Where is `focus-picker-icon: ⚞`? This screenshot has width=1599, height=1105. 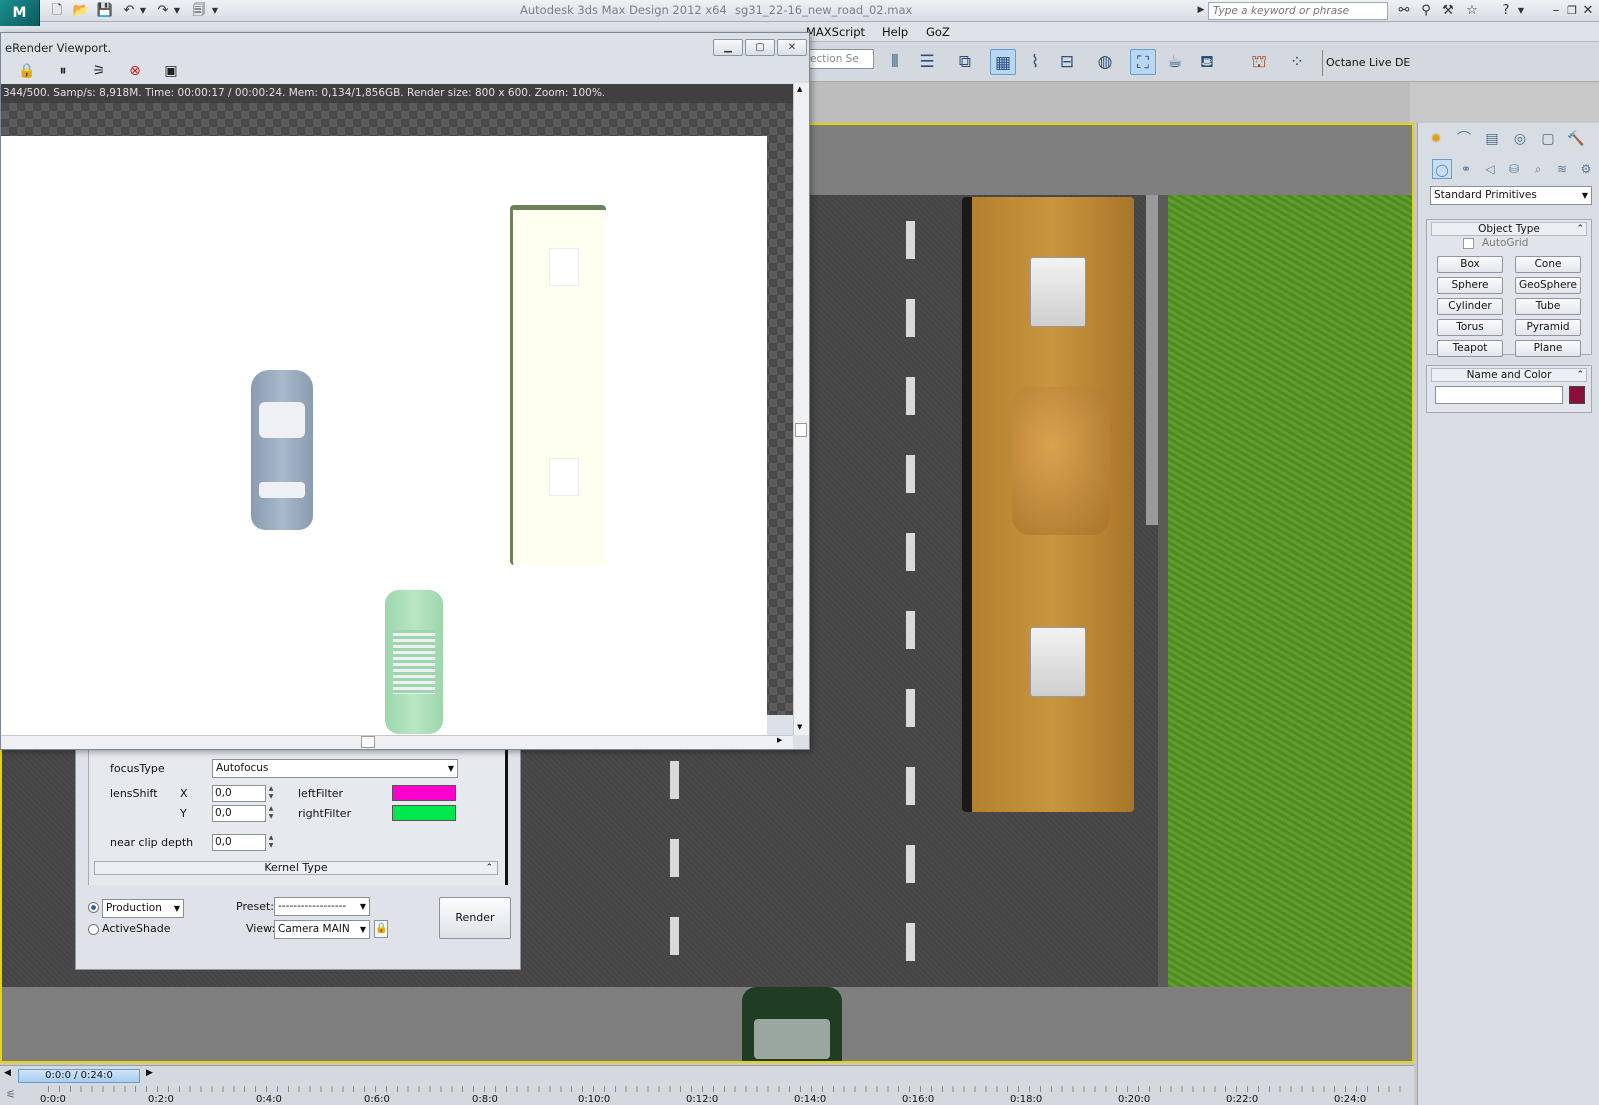
focus-picker-icon: ⚞ is located at coordinates (99, 71).